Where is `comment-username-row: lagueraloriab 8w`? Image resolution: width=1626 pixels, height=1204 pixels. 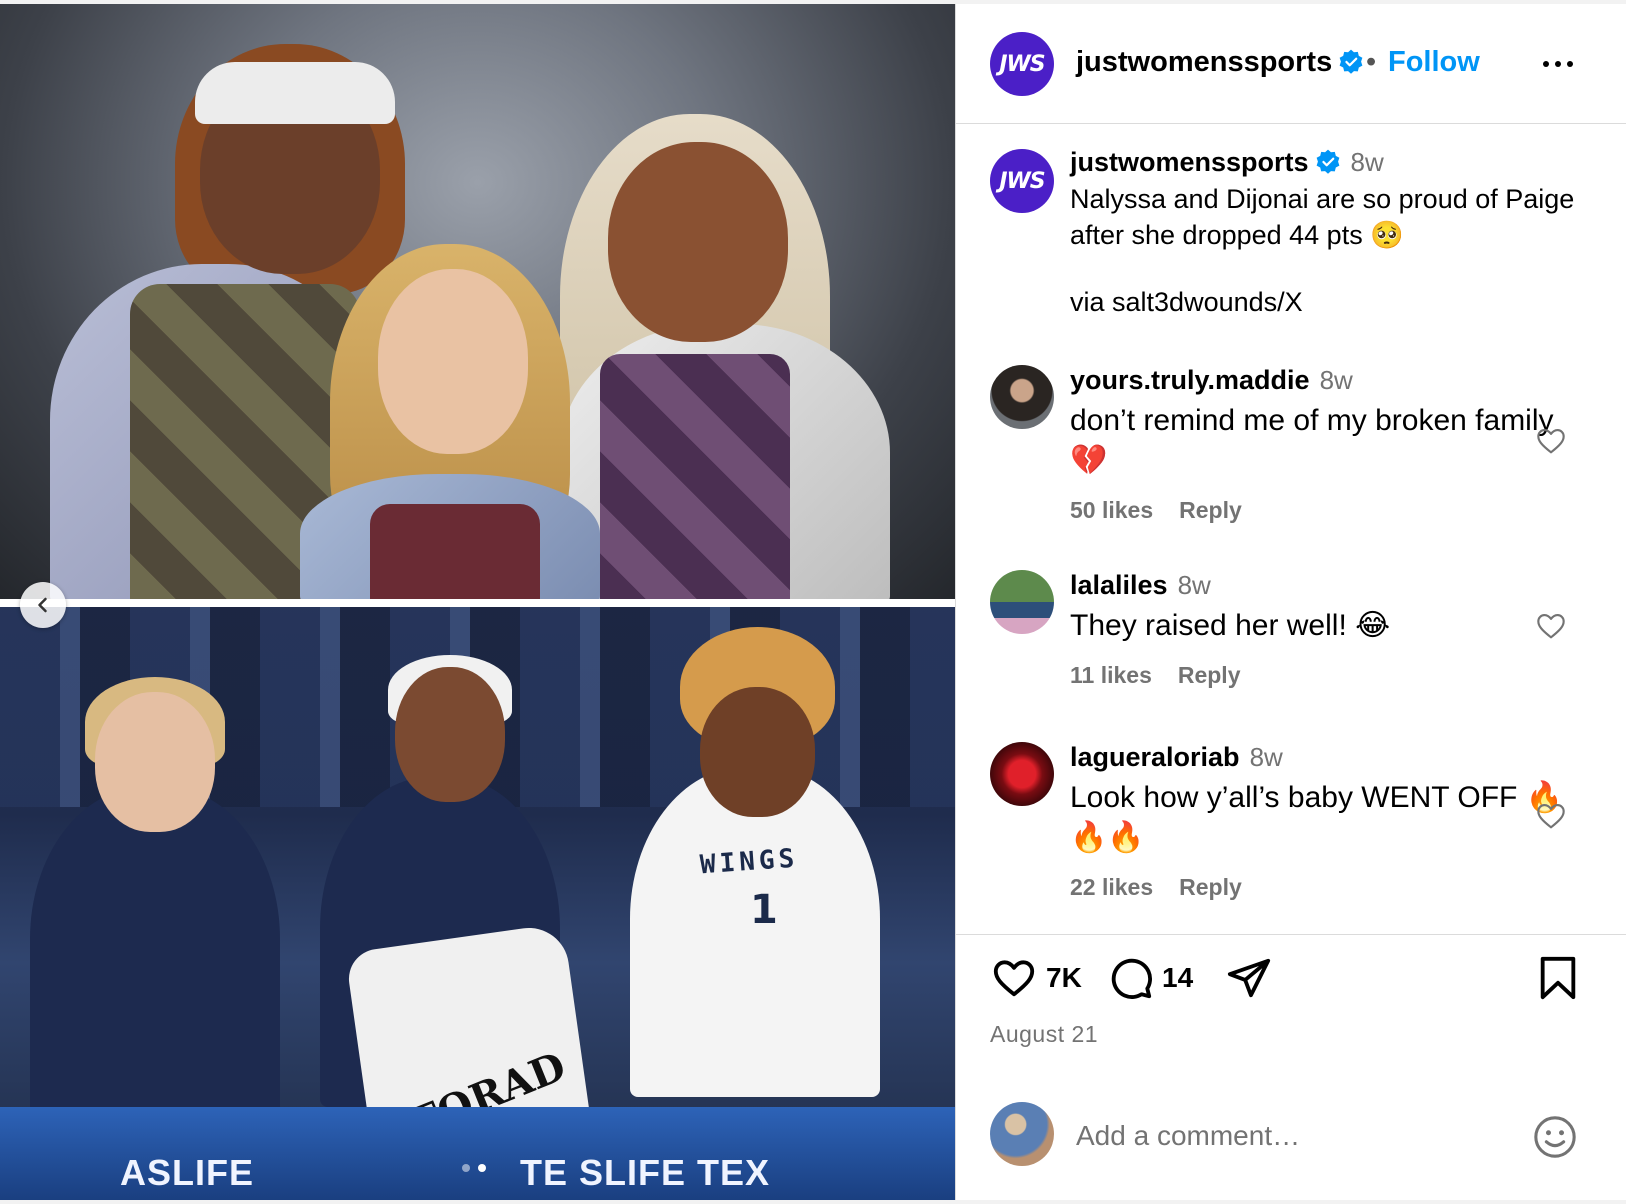
comment-username-row: lagueraloriab 8w is located at coordinates (1176, 757).